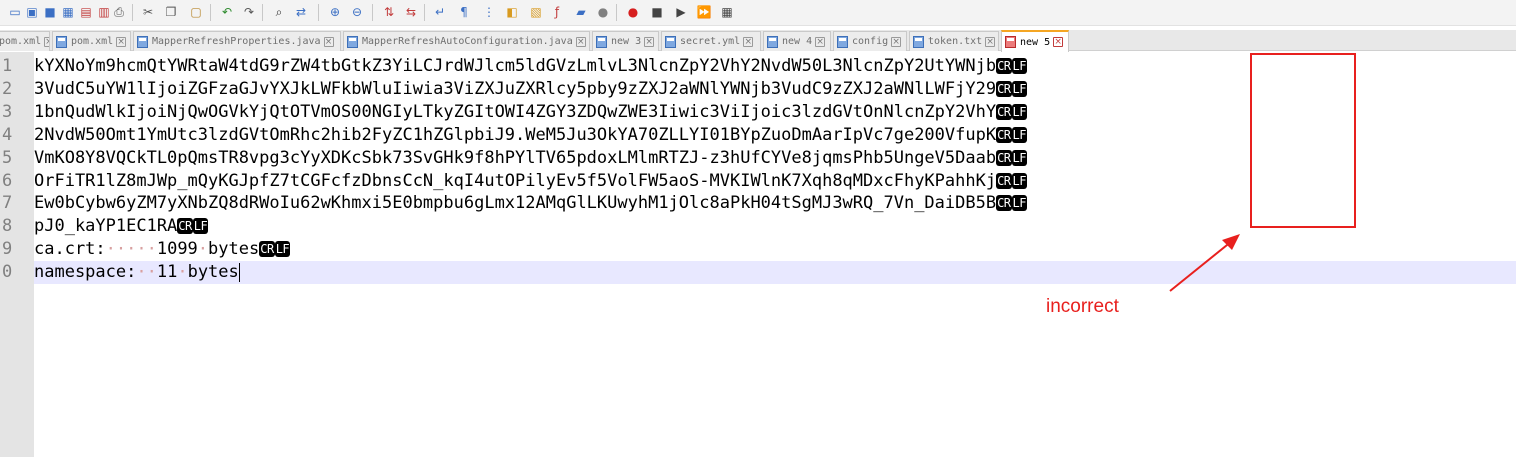 Image resolution: width=1516 pixels, height=457 pixels. What do you see at coordinates (7, 111) in the screenshot?
I see `line-number: 3` at bounding box center [7, 111].